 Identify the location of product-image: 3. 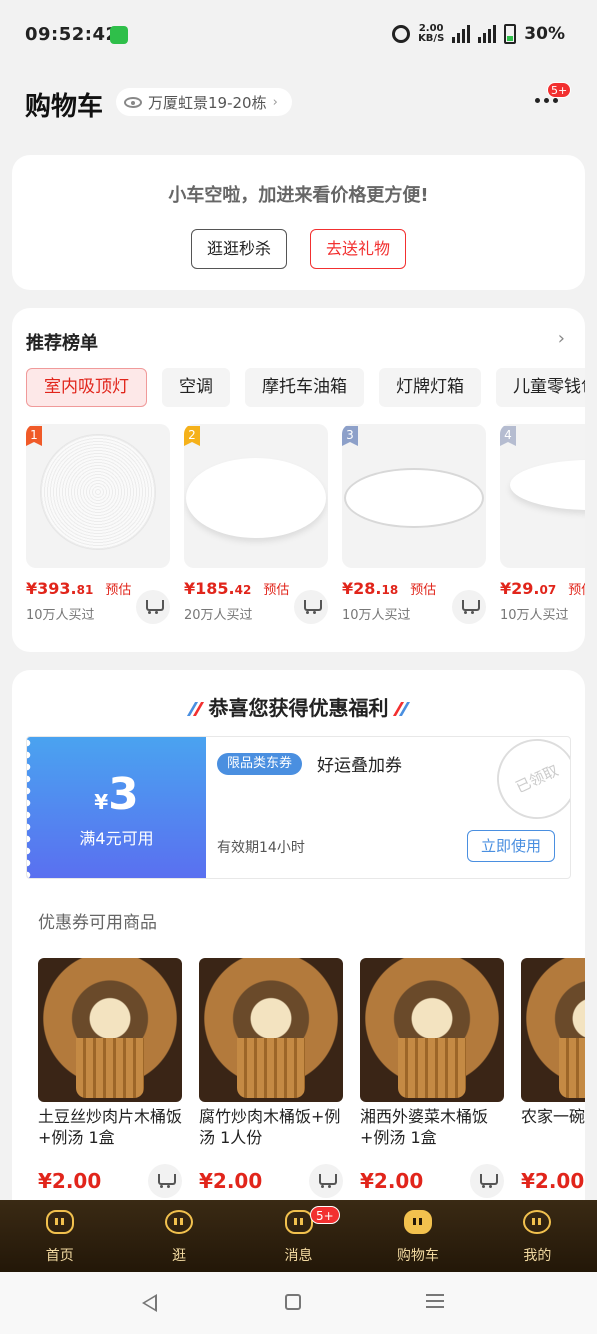
(414, 496).